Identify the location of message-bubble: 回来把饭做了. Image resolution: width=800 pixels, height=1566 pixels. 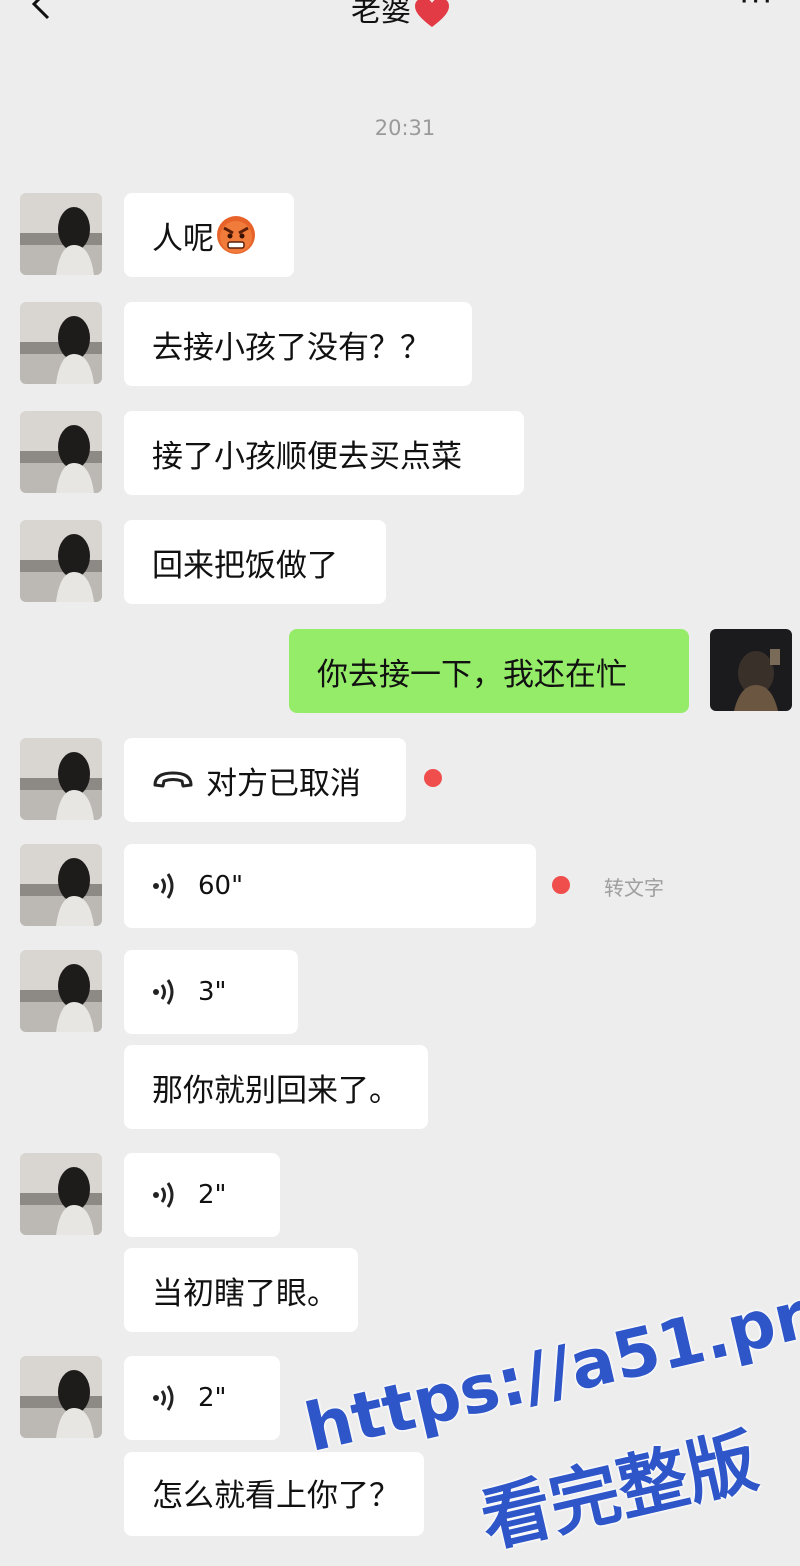
(255, 562).